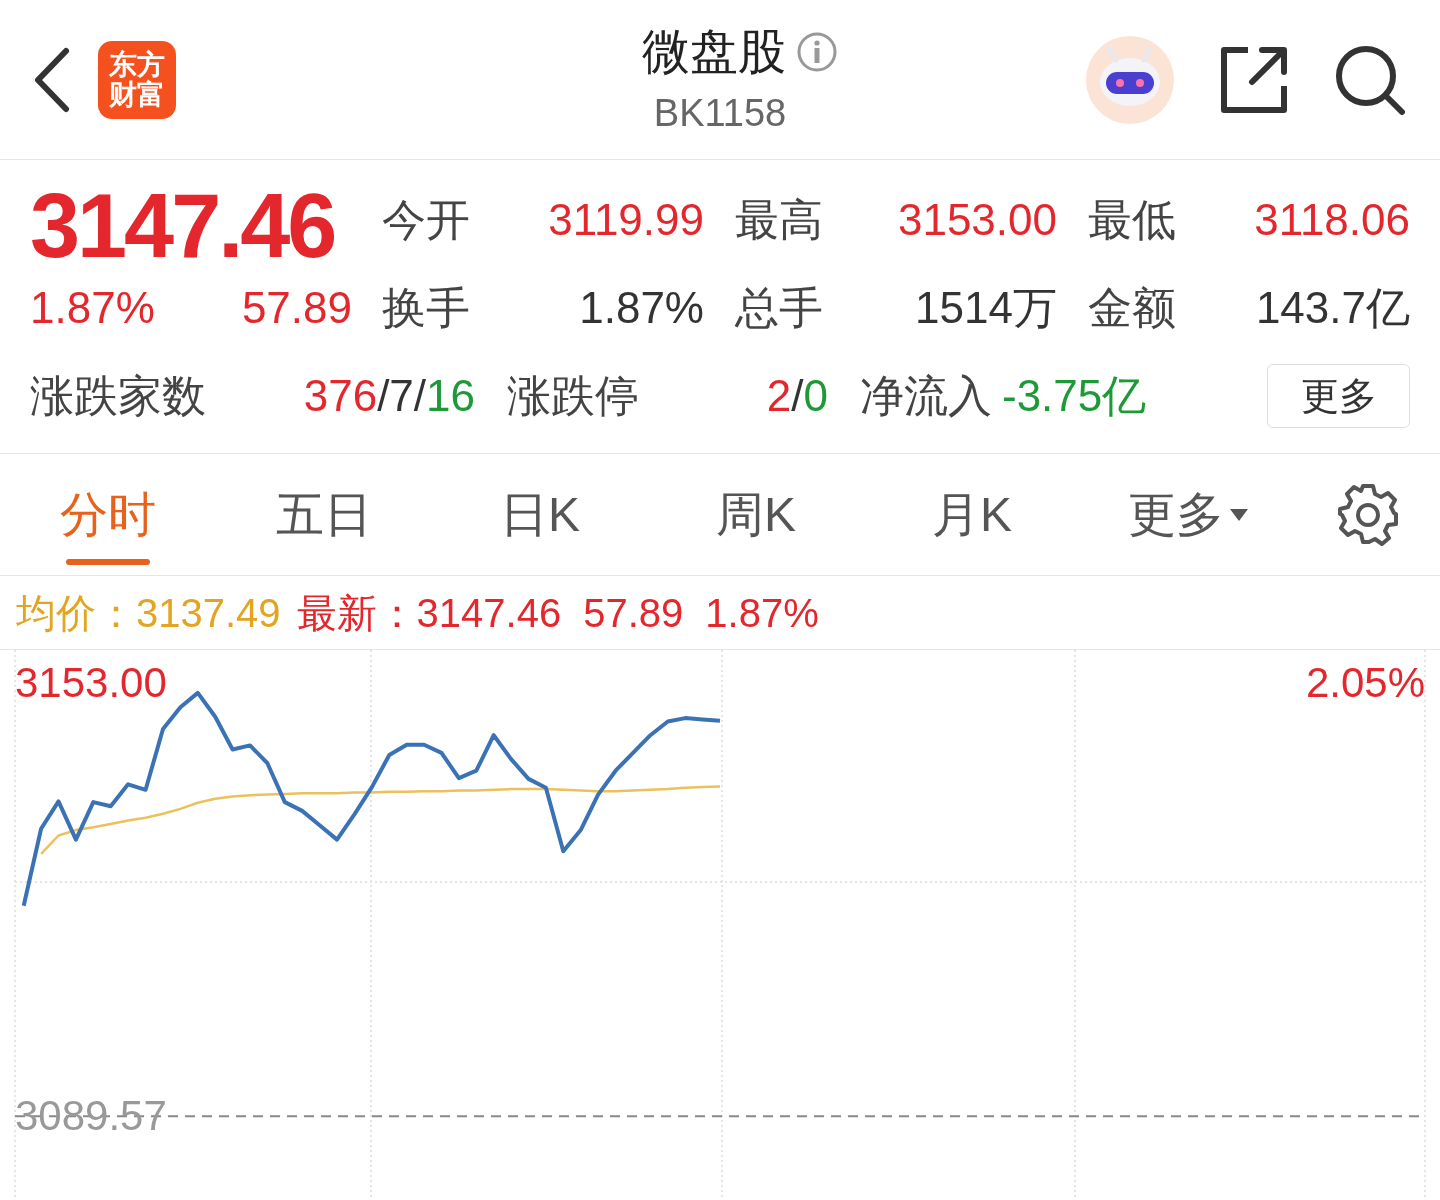 The height and width of the screenshot is (1200, 1440). What do you see at coordinates (1132, 220) in the screenshot?
I see `stat-label: 最低` at bounding box center [1132, 220].